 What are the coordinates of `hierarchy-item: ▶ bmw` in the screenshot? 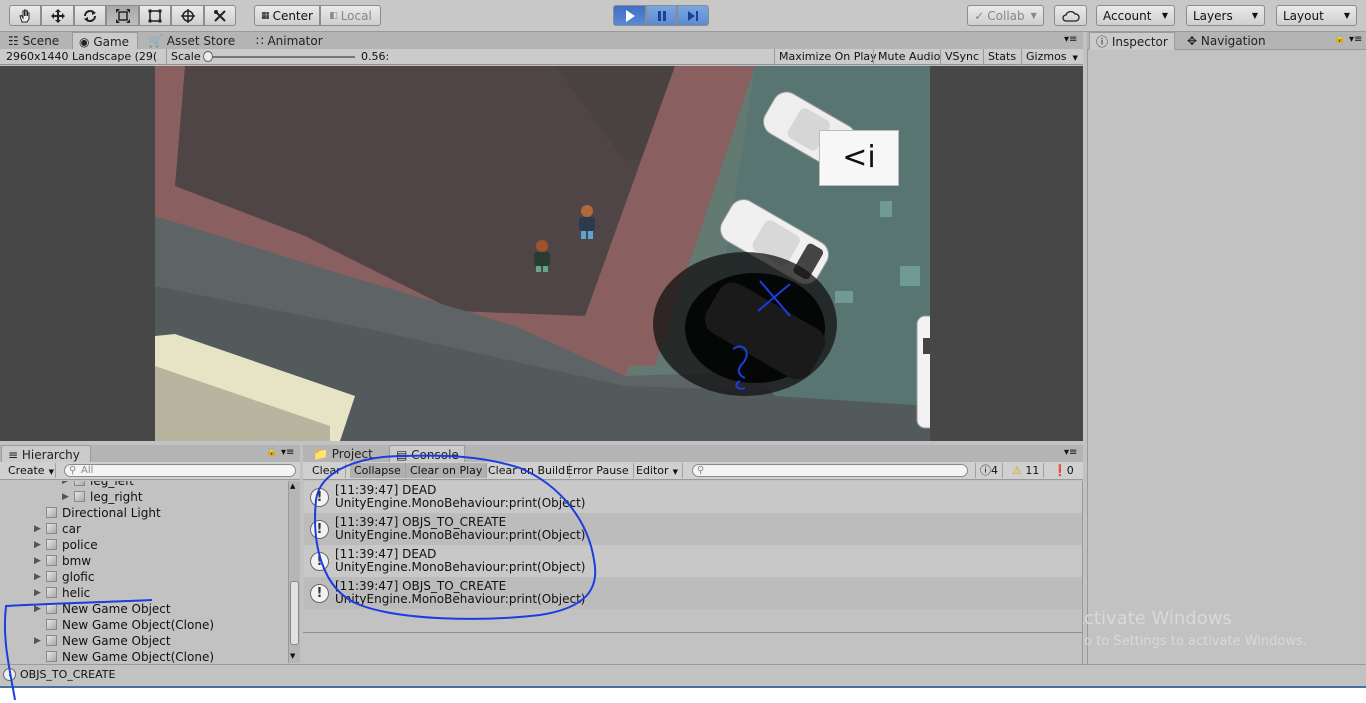 It's located at (144, 561).